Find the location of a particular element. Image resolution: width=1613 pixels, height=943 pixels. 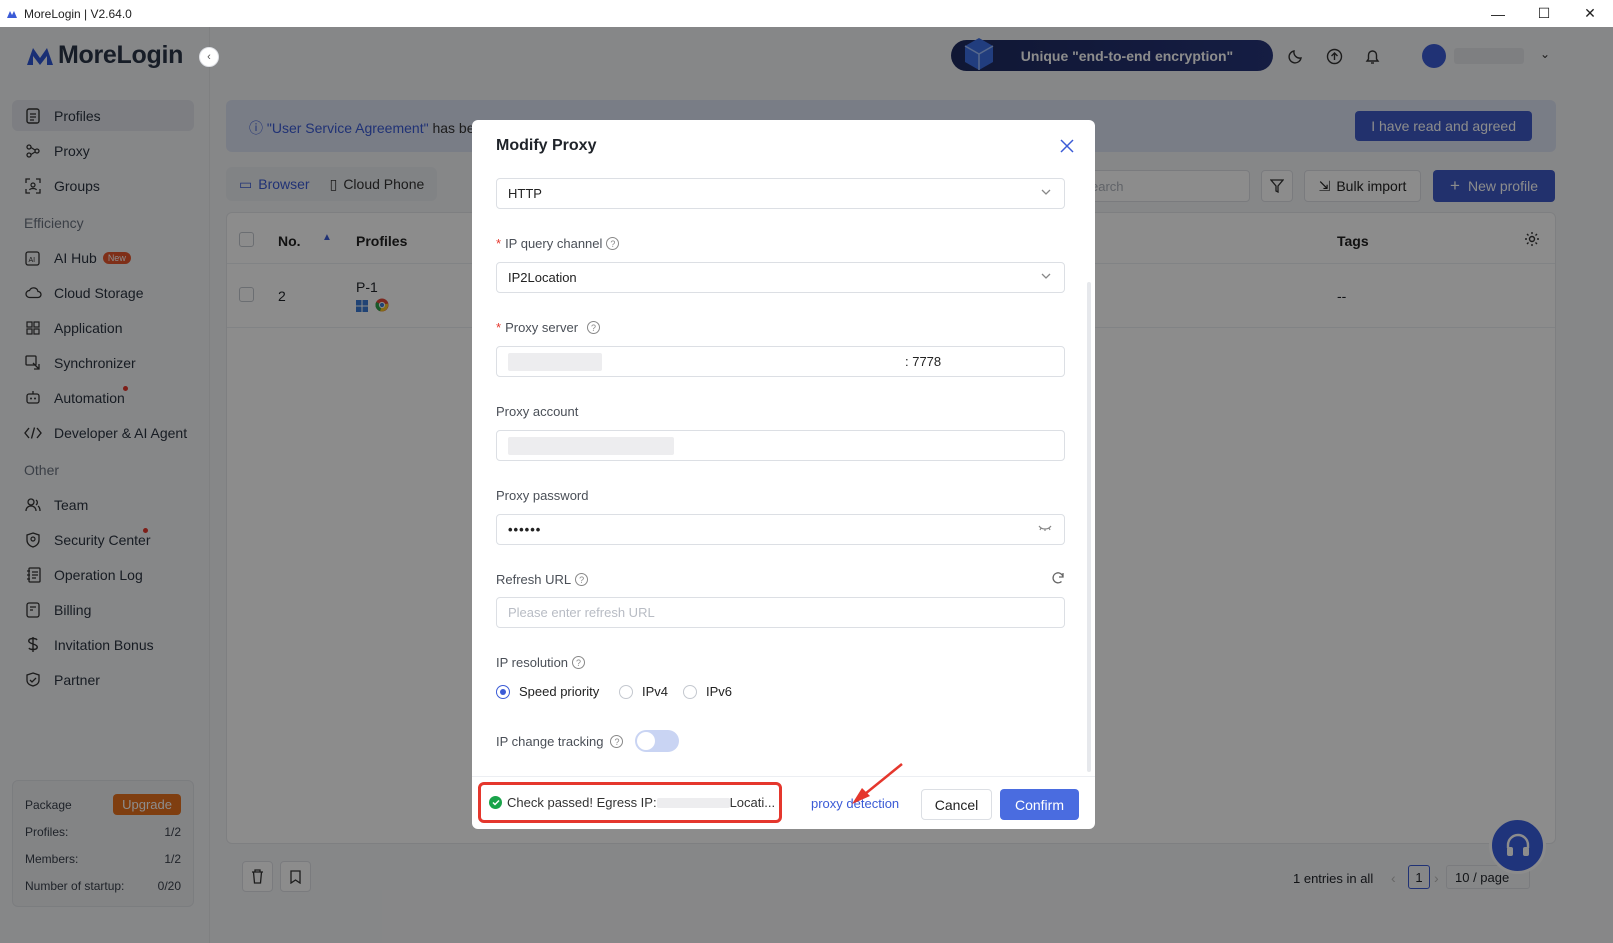

refresh-url-label: Refresh URL? is located at coordinates (542, 579).